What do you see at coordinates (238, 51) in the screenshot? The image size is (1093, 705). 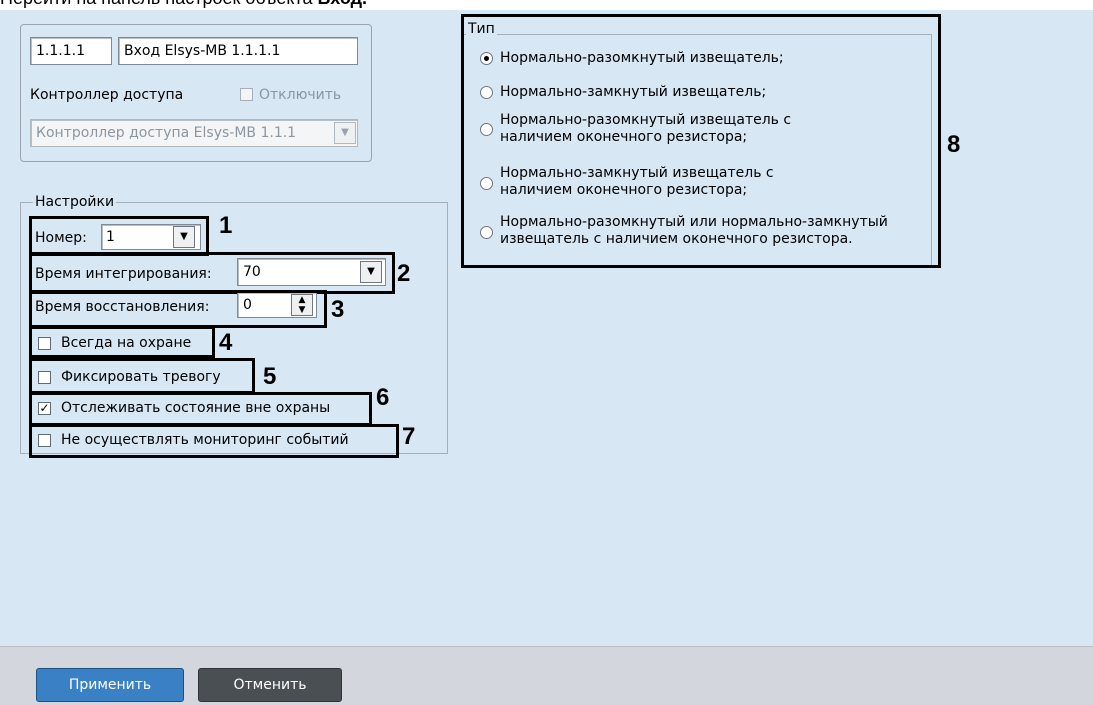 I see `object-name-field: Вход Elsys-MB 1.1.1.1` at bounding box center [238, 51].